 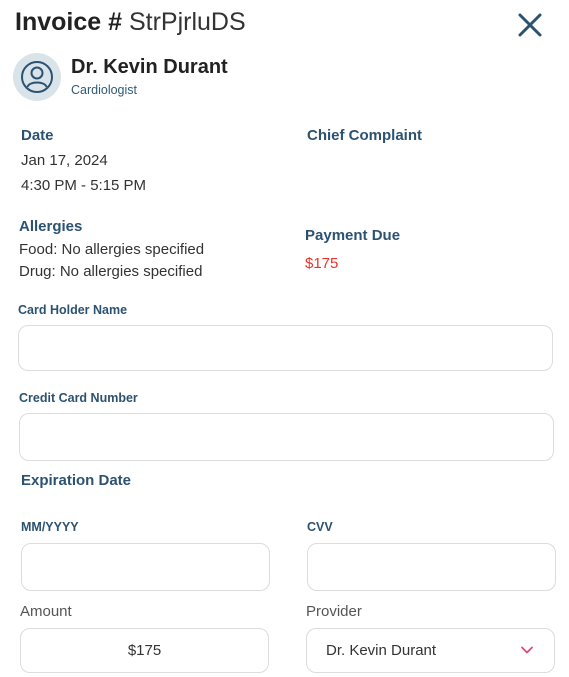 I want to click on amount-label: Amount, so click(x=46, y=611).